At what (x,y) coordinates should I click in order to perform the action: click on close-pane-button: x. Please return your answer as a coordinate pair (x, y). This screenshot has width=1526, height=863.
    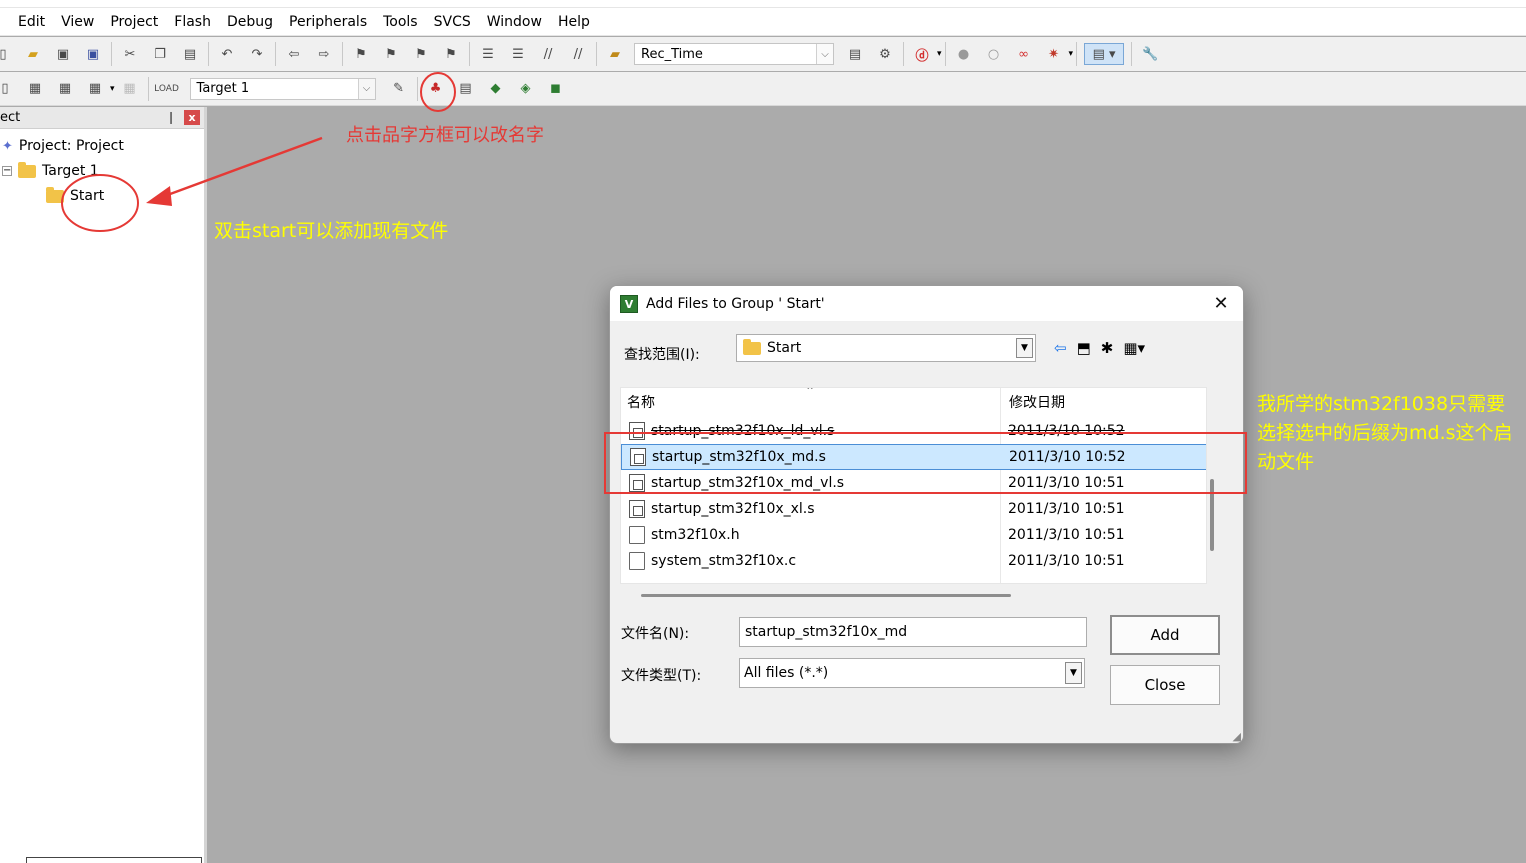
    Looking at the image, I should click on (192, 117).